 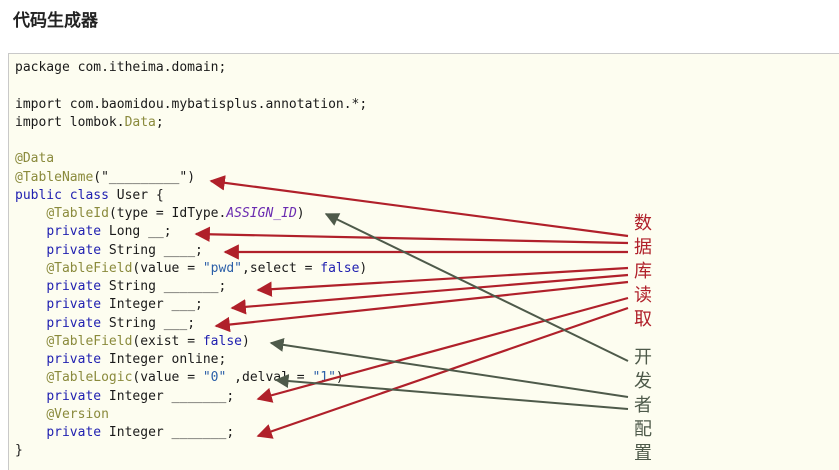 I want to click on code-token: User {, so click(x=136, y=195).